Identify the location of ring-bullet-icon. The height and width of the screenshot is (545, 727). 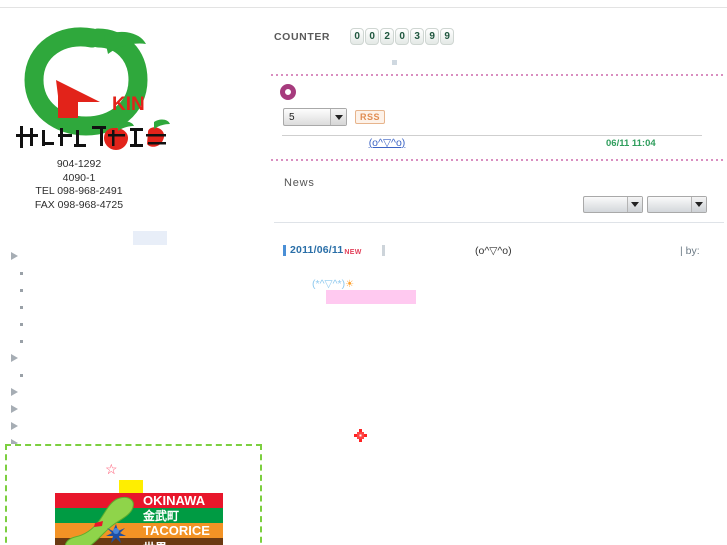
(288, 92).